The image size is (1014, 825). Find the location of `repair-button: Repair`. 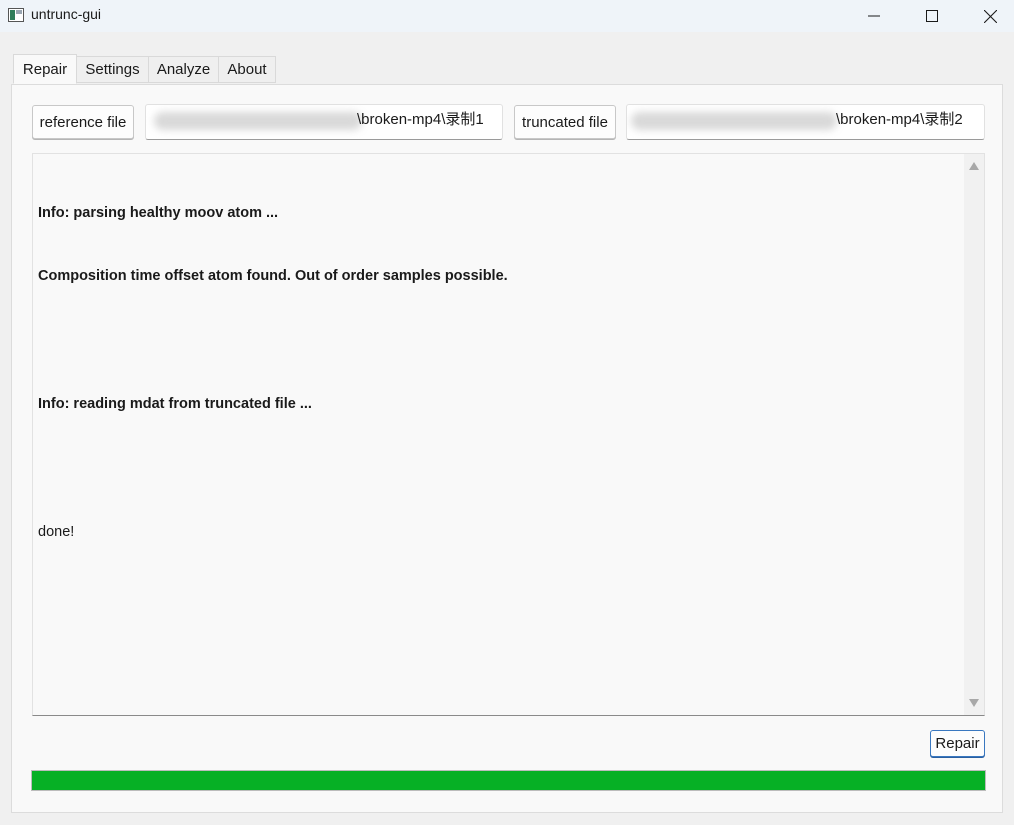

repair-button: Repair is located at coordinates (957, 743).